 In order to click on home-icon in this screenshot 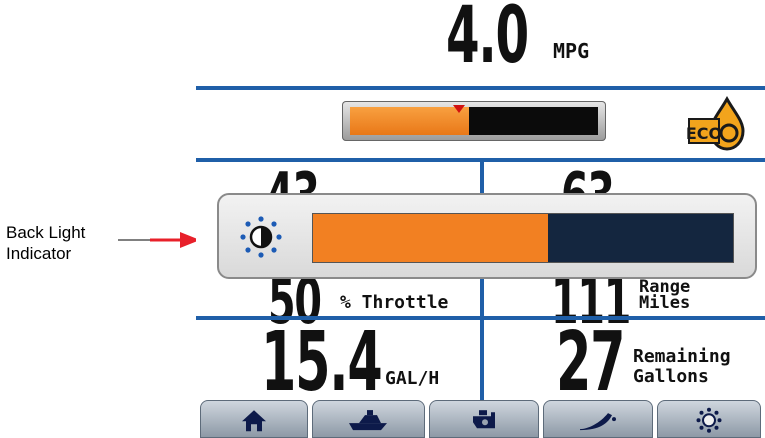, I will do `click(254, 421)`.